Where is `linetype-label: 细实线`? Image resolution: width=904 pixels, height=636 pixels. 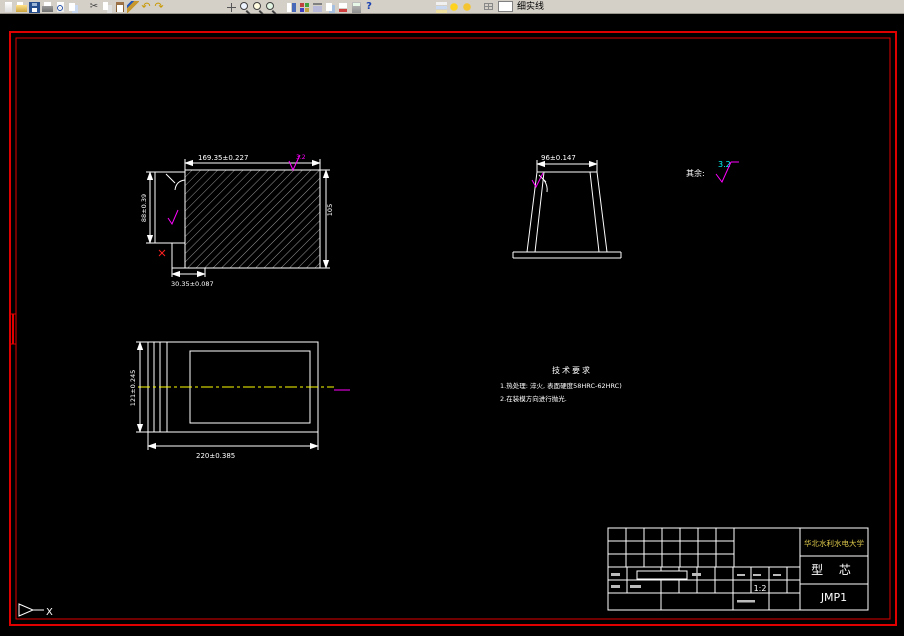
linetype-label: 细实线 is located at coordinates (530, 7).